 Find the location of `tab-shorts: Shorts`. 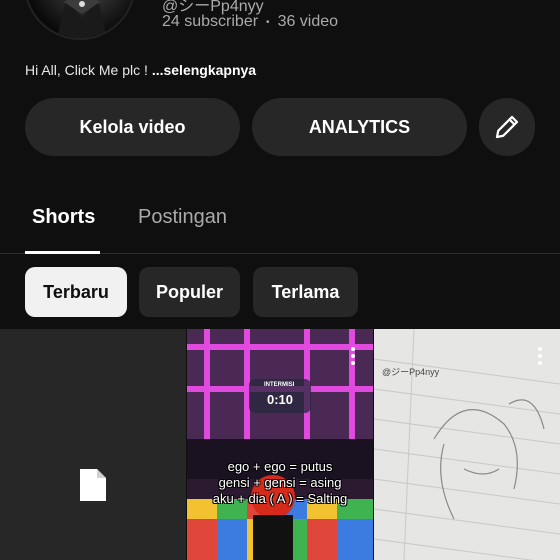

tab-shorts: Shorts is located at coordinates (63, 217).